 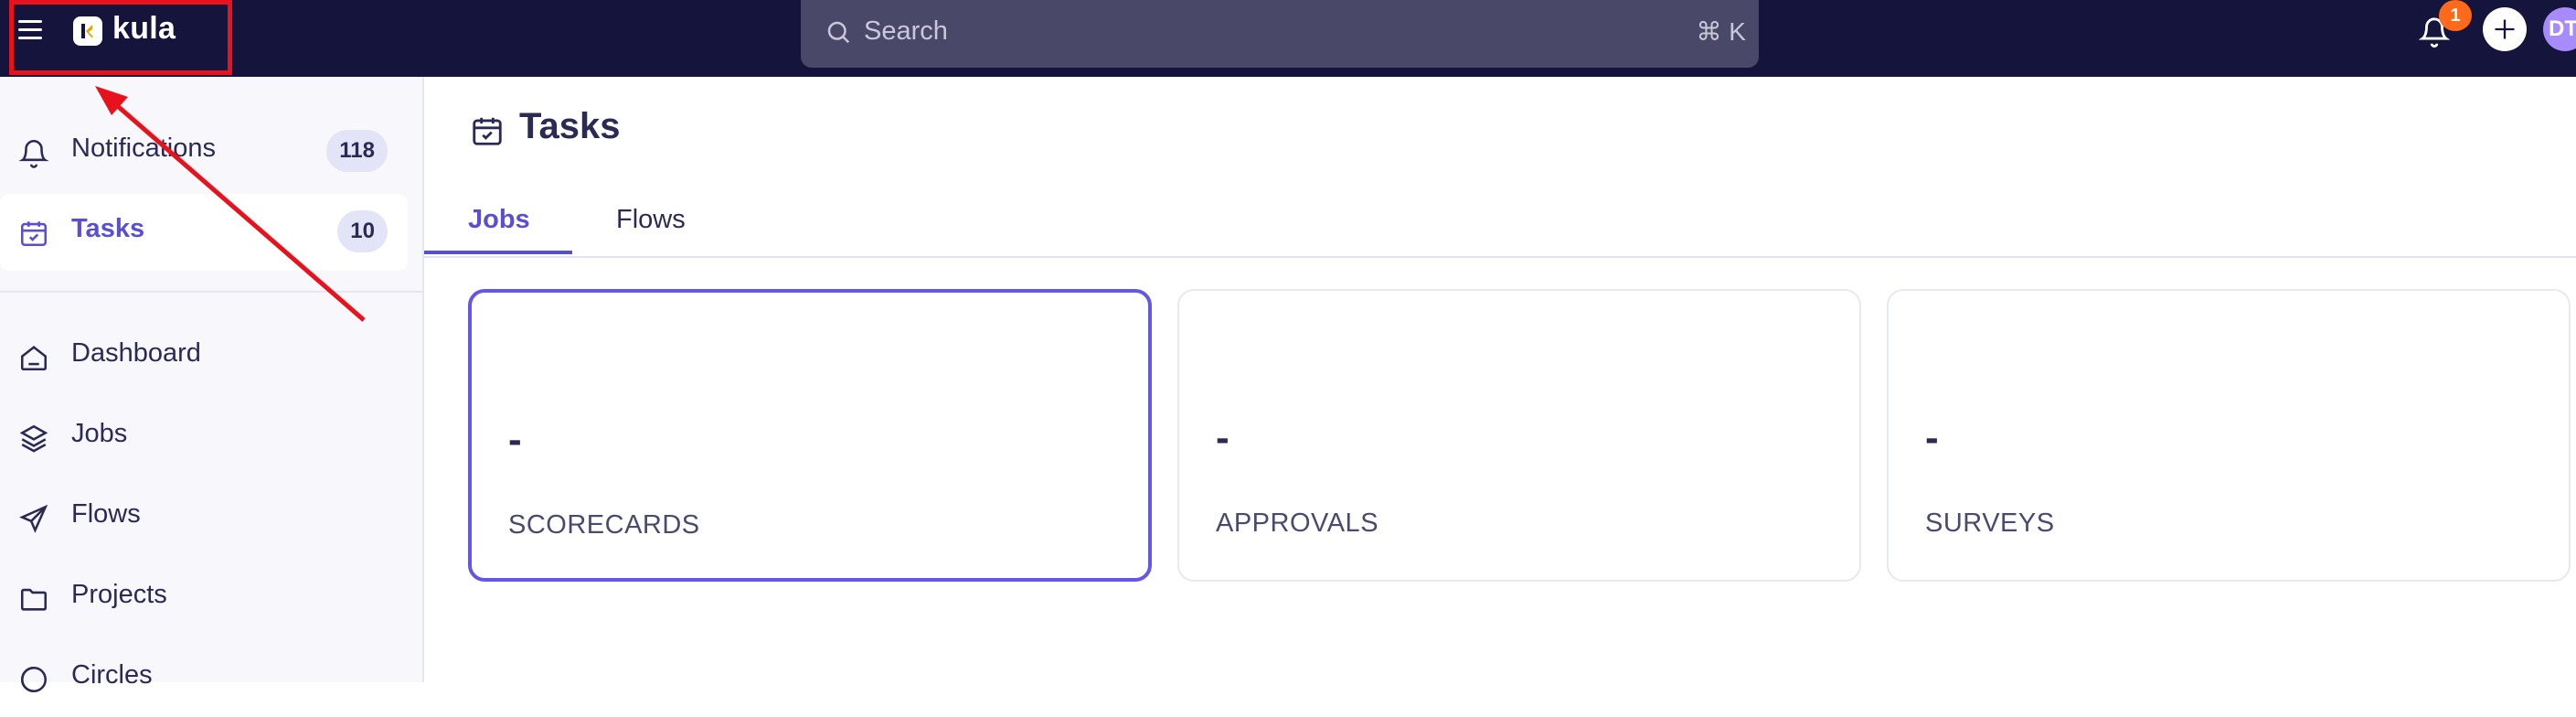 I want to click on sidebar-item-label: Notifications, so click(x=143, y=148).